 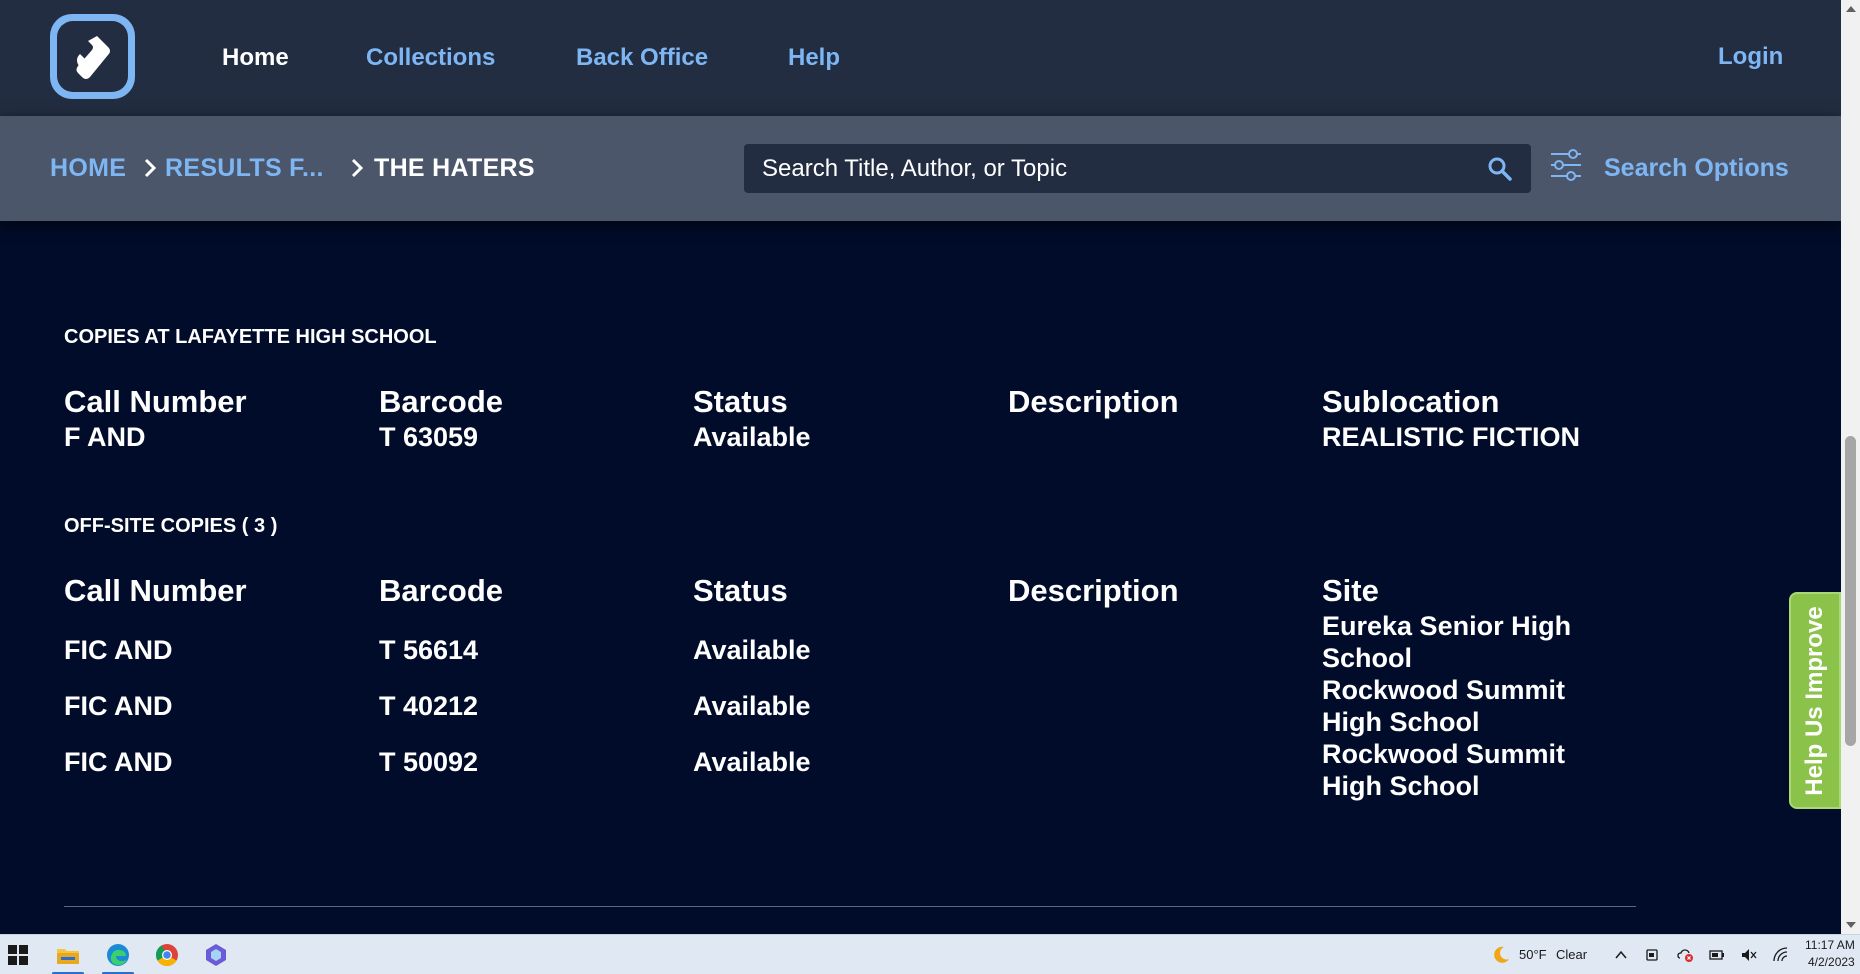 I want to click on search-options-button: Search Options, so click(x=1696, y=168).